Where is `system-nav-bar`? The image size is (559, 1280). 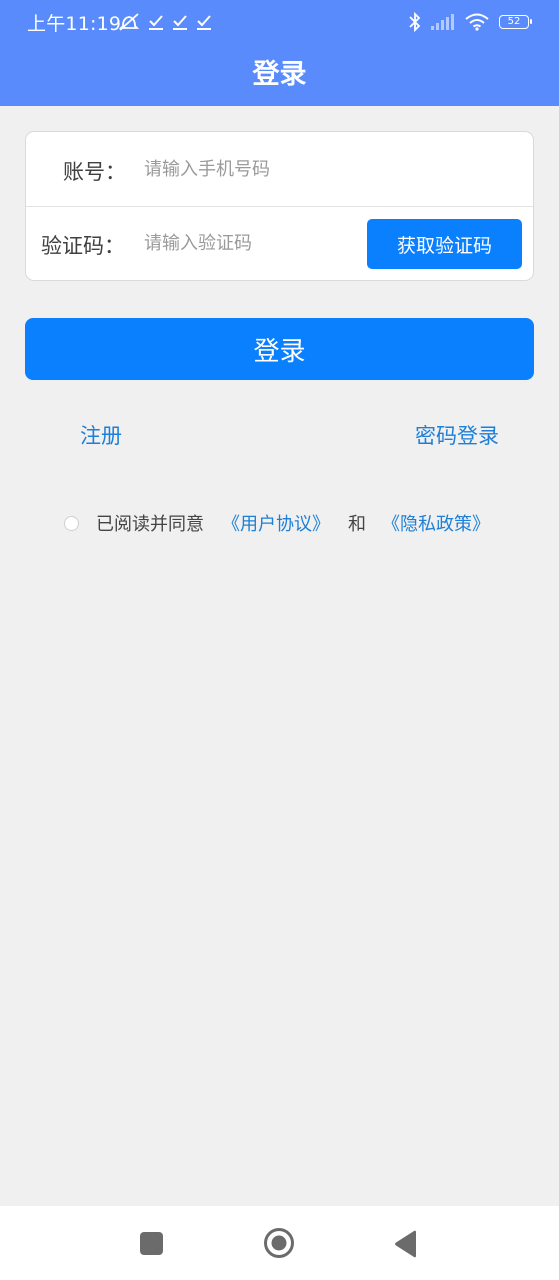
system-nav-bar is located at coordinates (279, 1243).